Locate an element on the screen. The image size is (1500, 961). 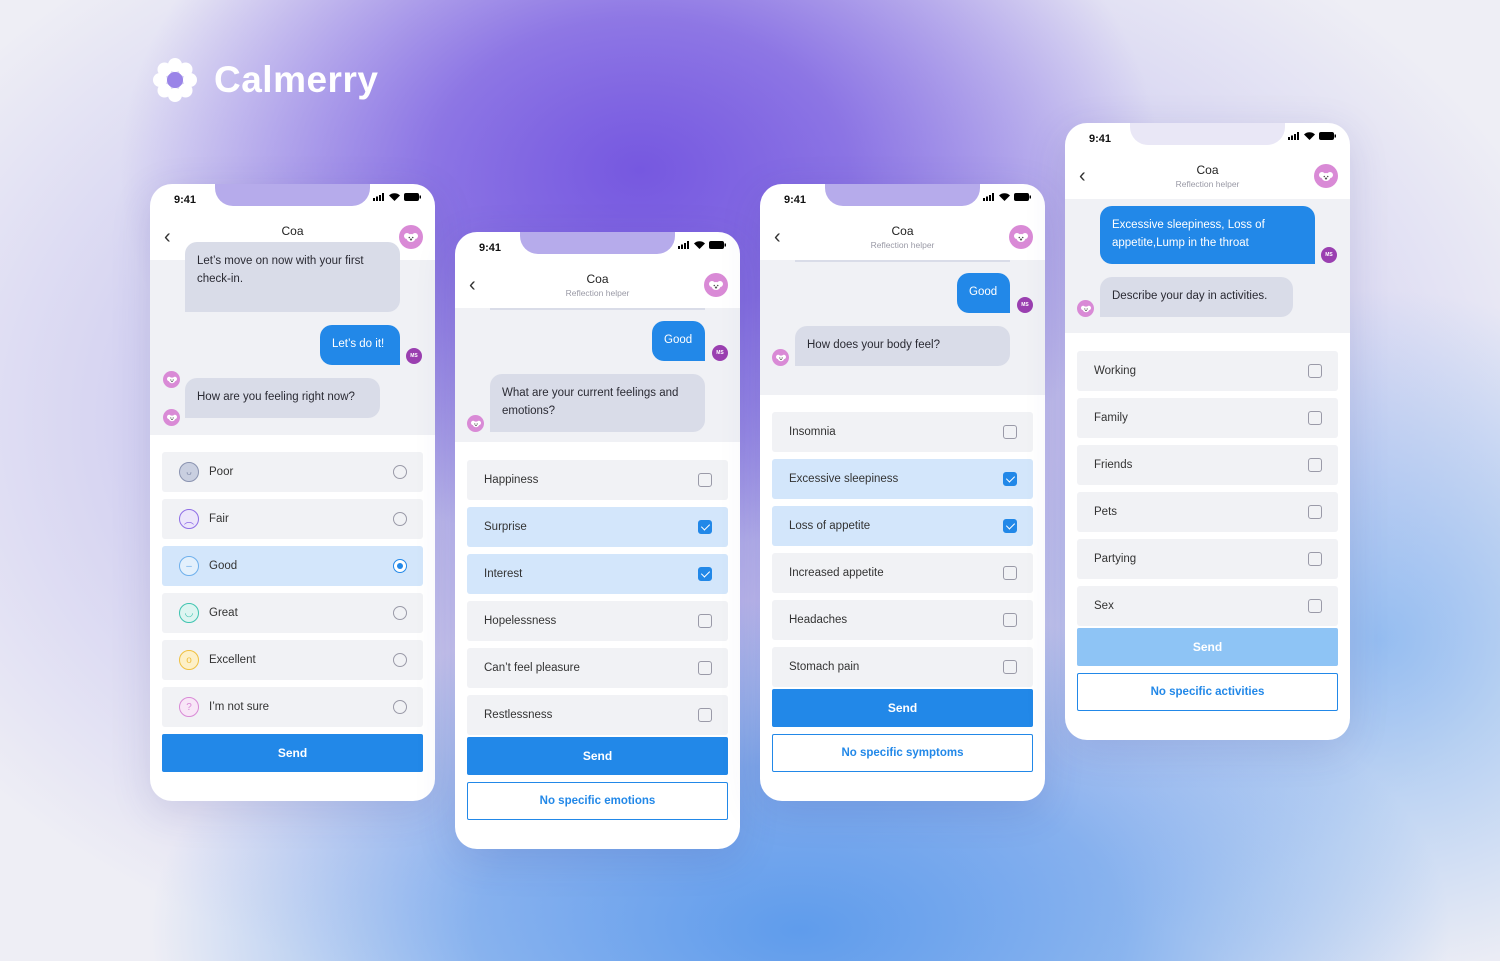
no-specific-button: No specific symptoms is located at coordinates (902, 753).